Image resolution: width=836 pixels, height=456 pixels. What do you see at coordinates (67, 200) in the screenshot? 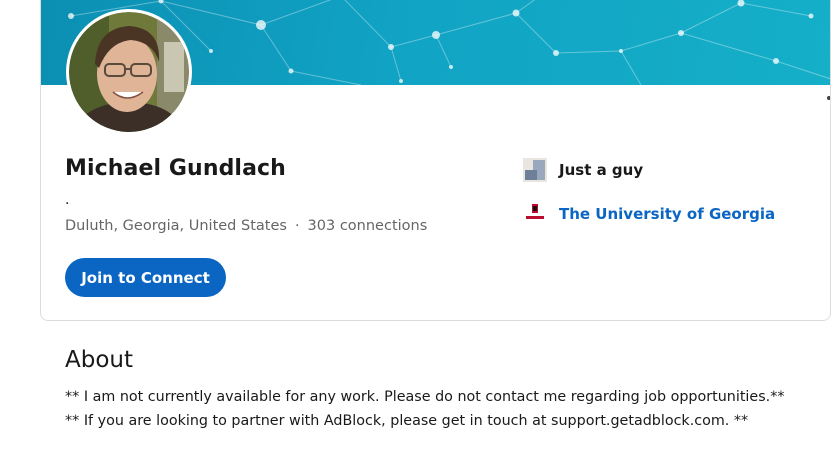
I see `profile-headline: .` at bounding box center [67, 200].